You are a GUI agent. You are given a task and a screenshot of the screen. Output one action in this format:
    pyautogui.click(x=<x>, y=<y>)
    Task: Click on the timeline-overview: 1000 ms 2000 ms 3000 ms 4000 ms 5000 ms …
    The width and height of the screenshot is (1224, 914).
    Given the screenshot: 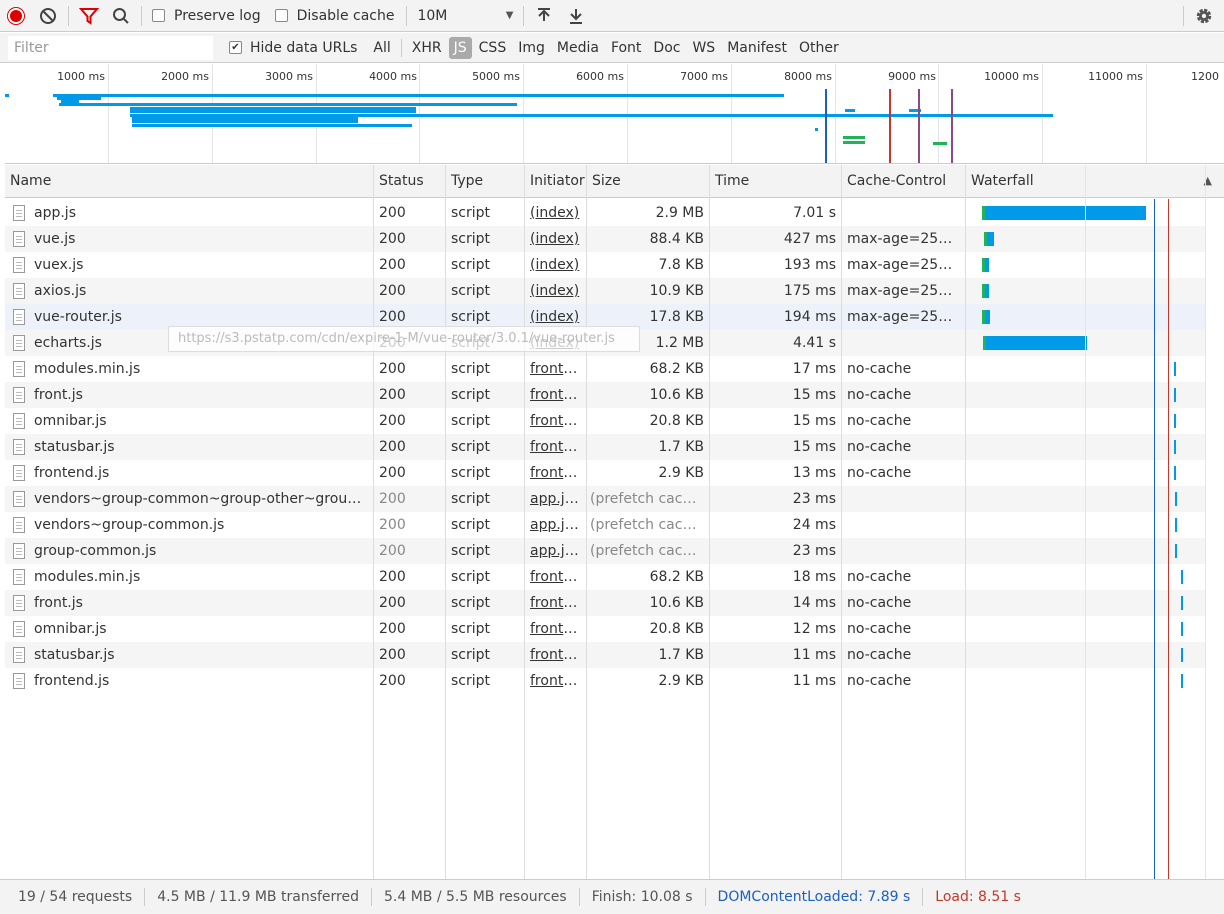 What is the action you would take?
    pyautogui.click(x=614, y=114)
    